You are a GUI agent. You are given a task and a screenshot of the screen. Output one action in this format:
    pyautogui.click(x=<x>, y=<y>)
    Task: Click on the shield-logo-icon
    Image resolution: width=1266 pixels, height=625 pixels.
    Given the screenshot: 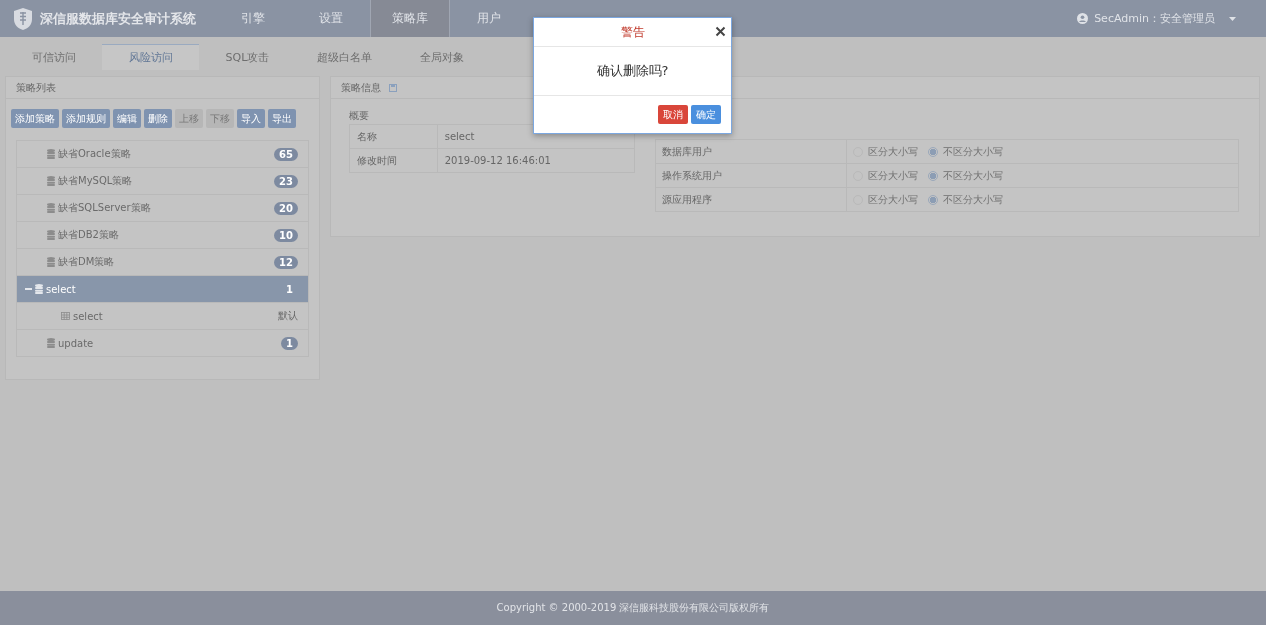 What is the action you would take?
    pyautogui.click(x=23, y=18)
    